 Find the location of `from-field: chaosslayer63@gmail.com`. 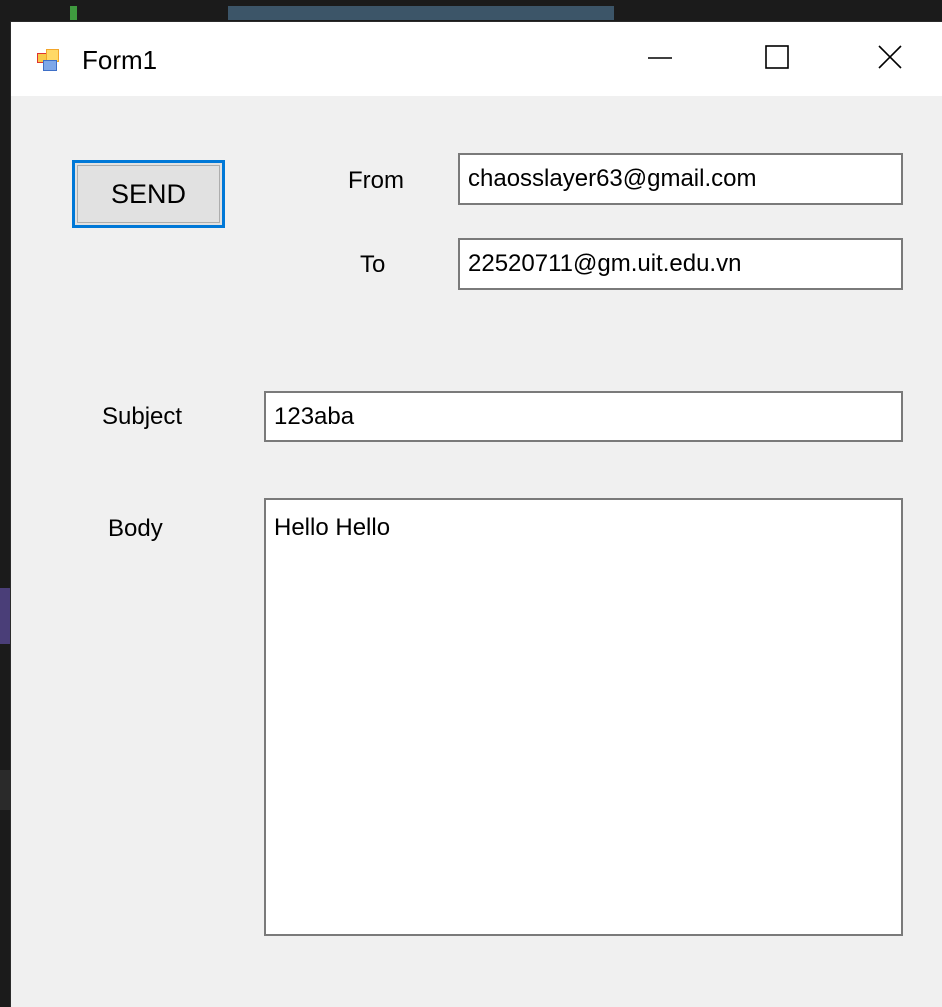

from-field: chaosslayer63@gmail.com is located at coordinates (680, 179).